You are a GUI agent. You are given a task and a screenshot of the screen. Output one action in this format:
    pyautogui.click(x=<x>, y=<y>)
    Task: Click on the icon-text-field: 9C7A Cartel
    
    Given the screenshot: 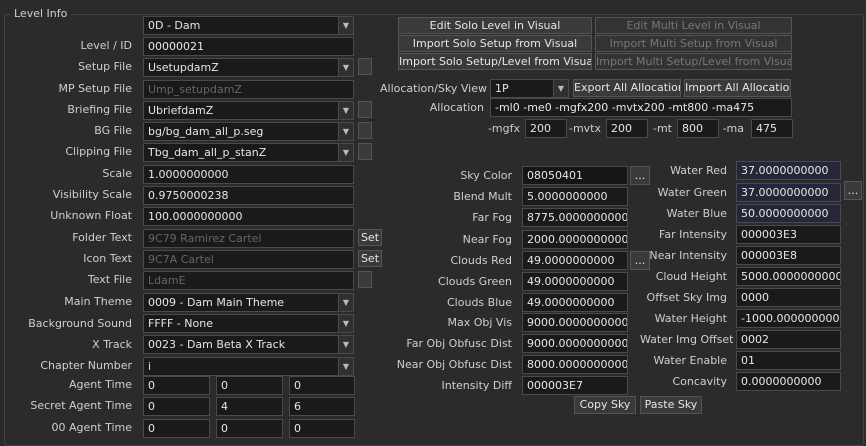 What is the action you would take?
    pyautogui.click(x=248, y=259)
    